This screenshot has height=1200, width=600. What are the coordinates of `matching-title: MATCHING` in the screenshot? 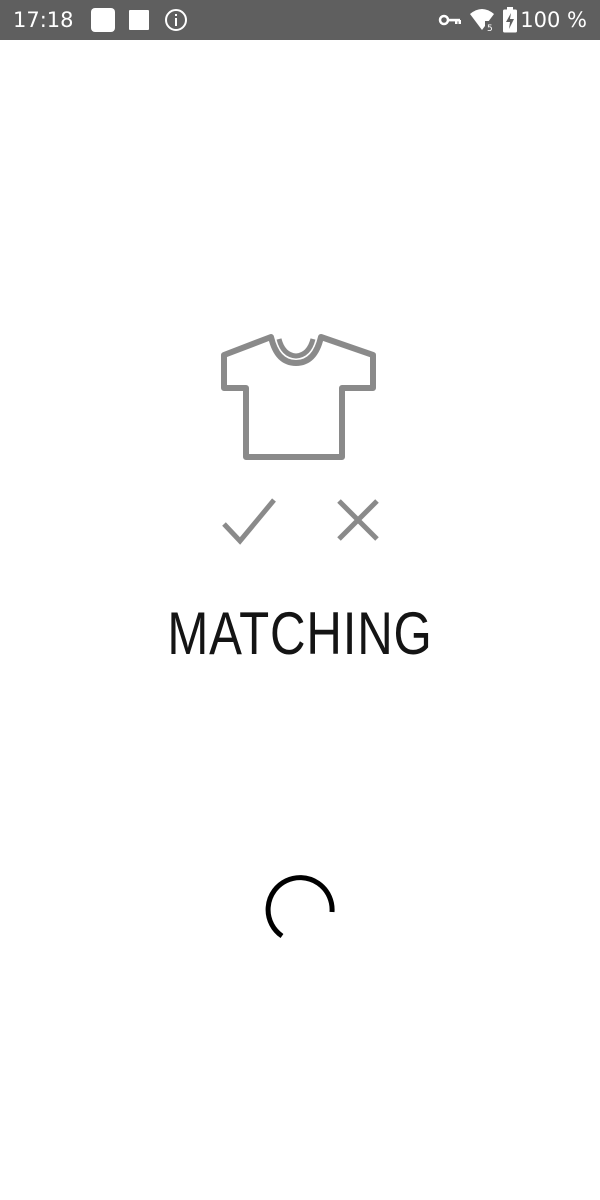 It's located at (300, 633).